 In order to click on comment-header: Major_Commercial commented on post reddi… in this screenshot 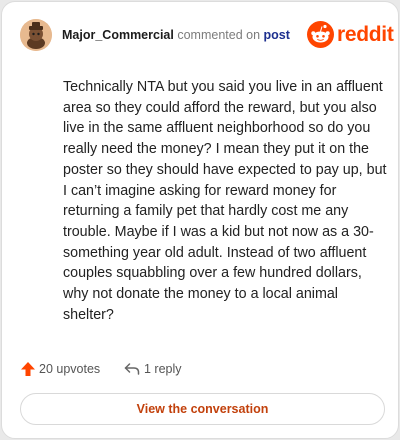, I will do `click(207, 35)`.